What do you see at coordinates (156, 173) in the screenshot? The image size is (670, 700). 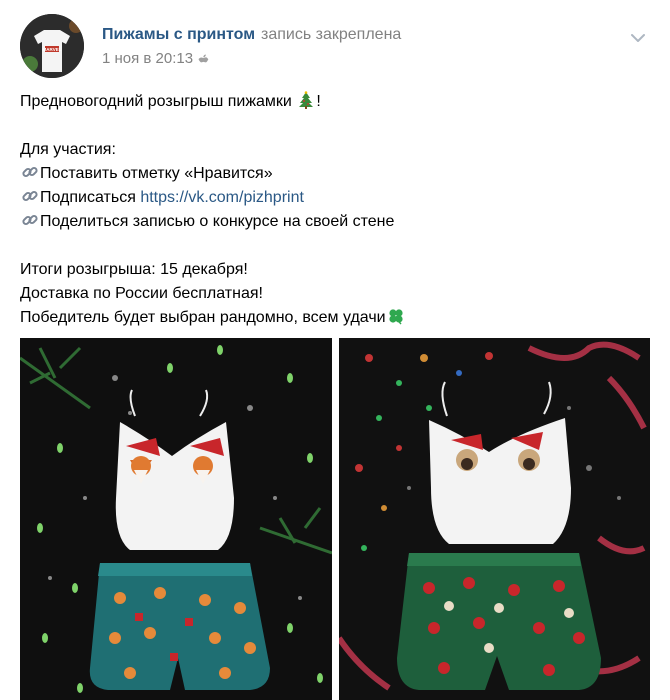 I see `step-text-1: Поставить отметку «Нравится»` at bounding box center [156, 173].